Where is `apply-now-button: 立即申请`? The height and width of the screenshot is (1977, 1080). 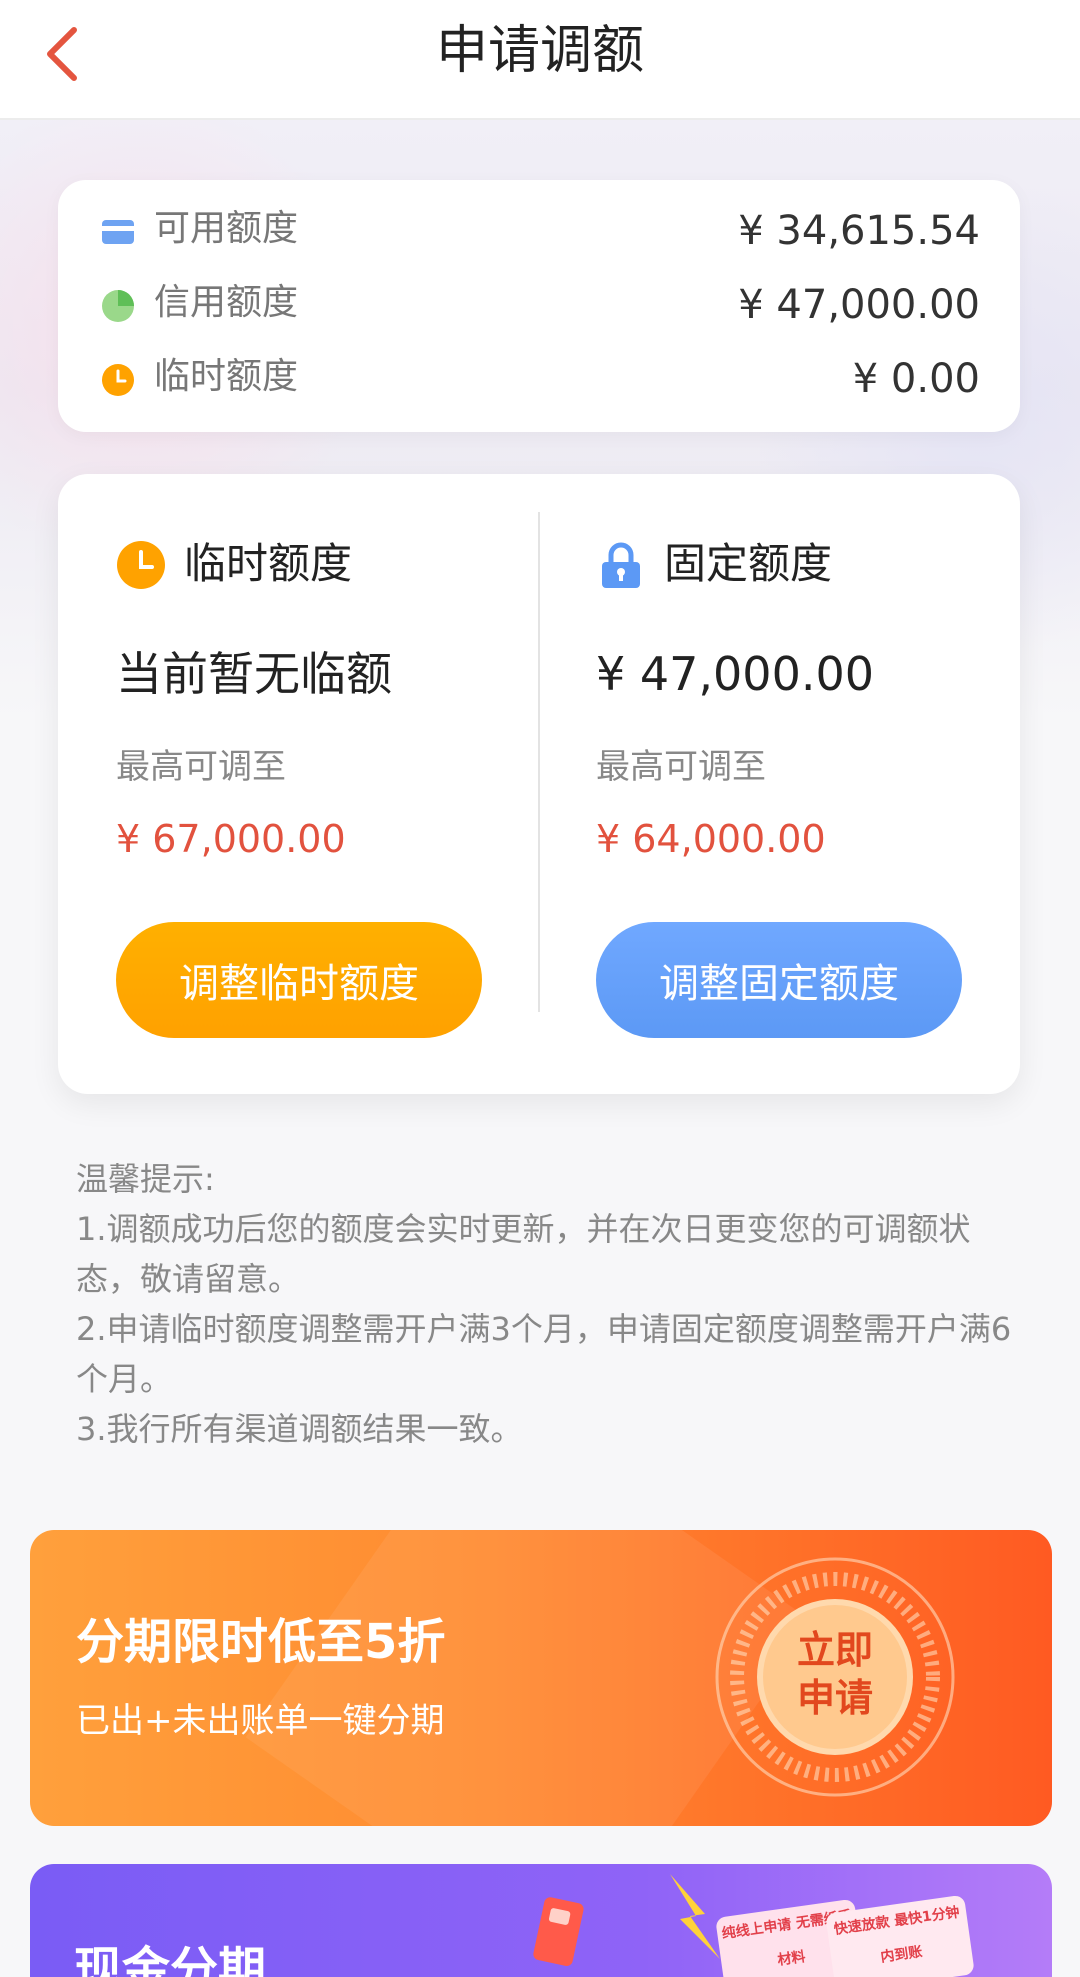
apply-now-button: 立即申请 is located at coordinates (835, 1674).